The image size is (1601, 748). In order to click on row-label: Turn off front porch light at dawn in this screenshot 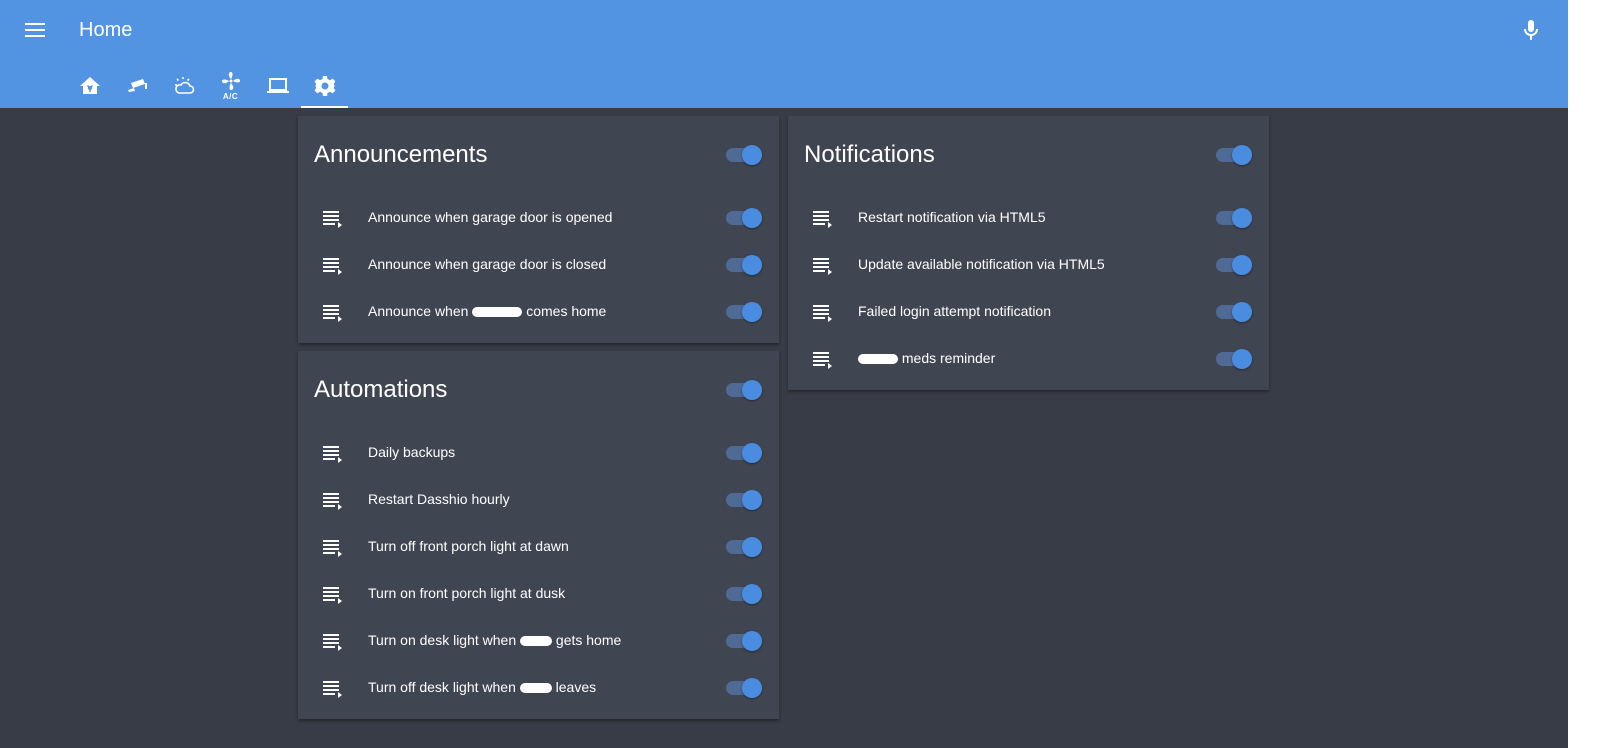, I will do `click(468, 546)`.